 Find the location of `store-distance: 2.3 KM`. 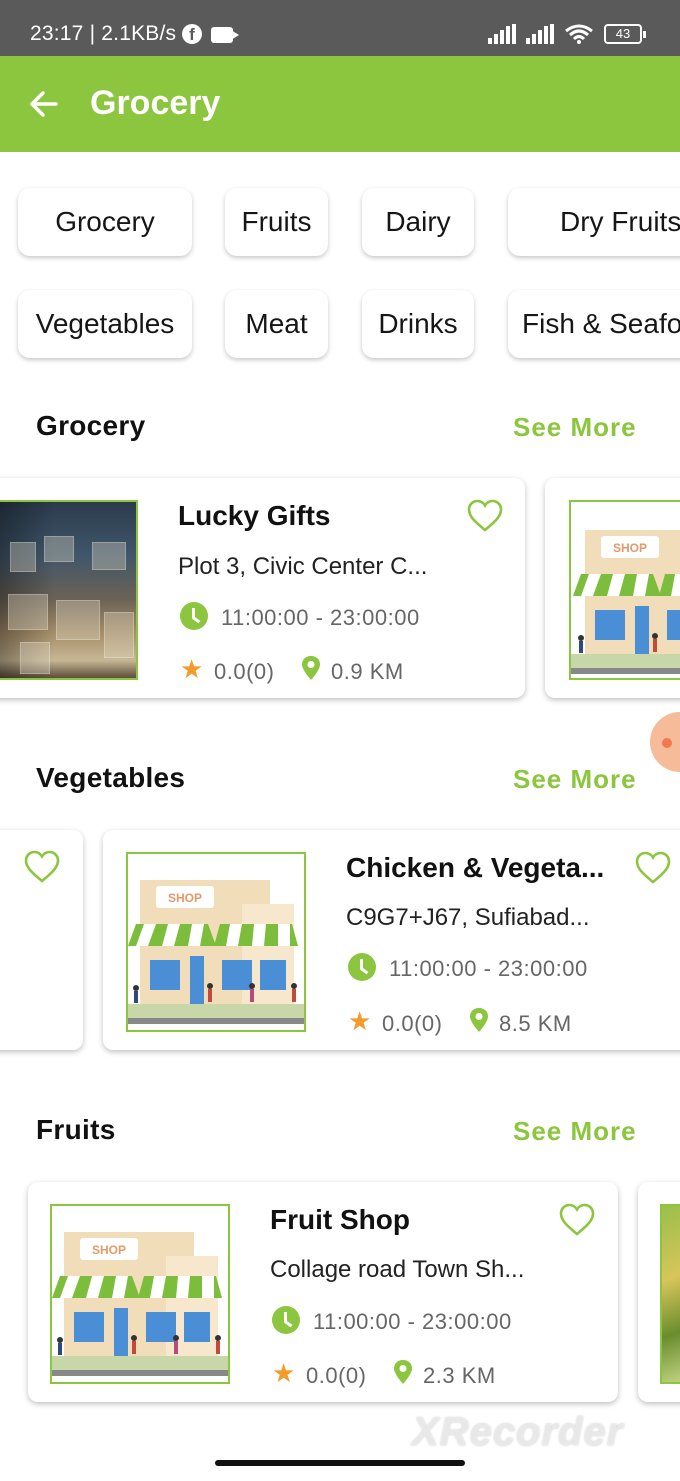

store-distance: 2.3 KM is located at coordinates (459, 1375).